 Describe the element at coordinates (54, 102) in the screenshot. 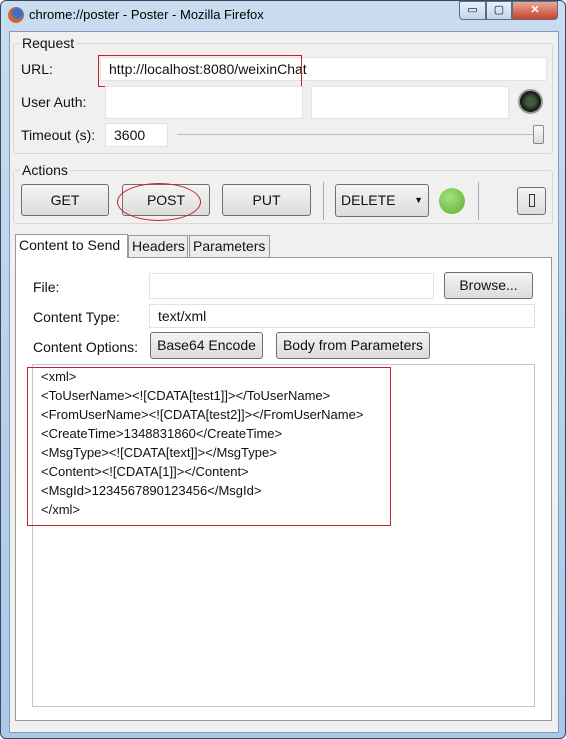

I see `user-auth-label: User Auth:` at that location.